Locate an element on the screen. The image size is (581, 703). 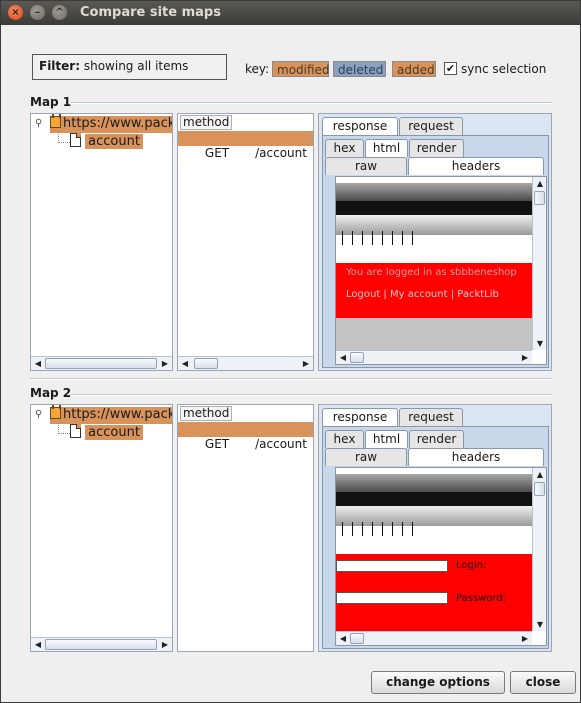
sync-selection-label: sync selection is located at coordinates (504, 69).